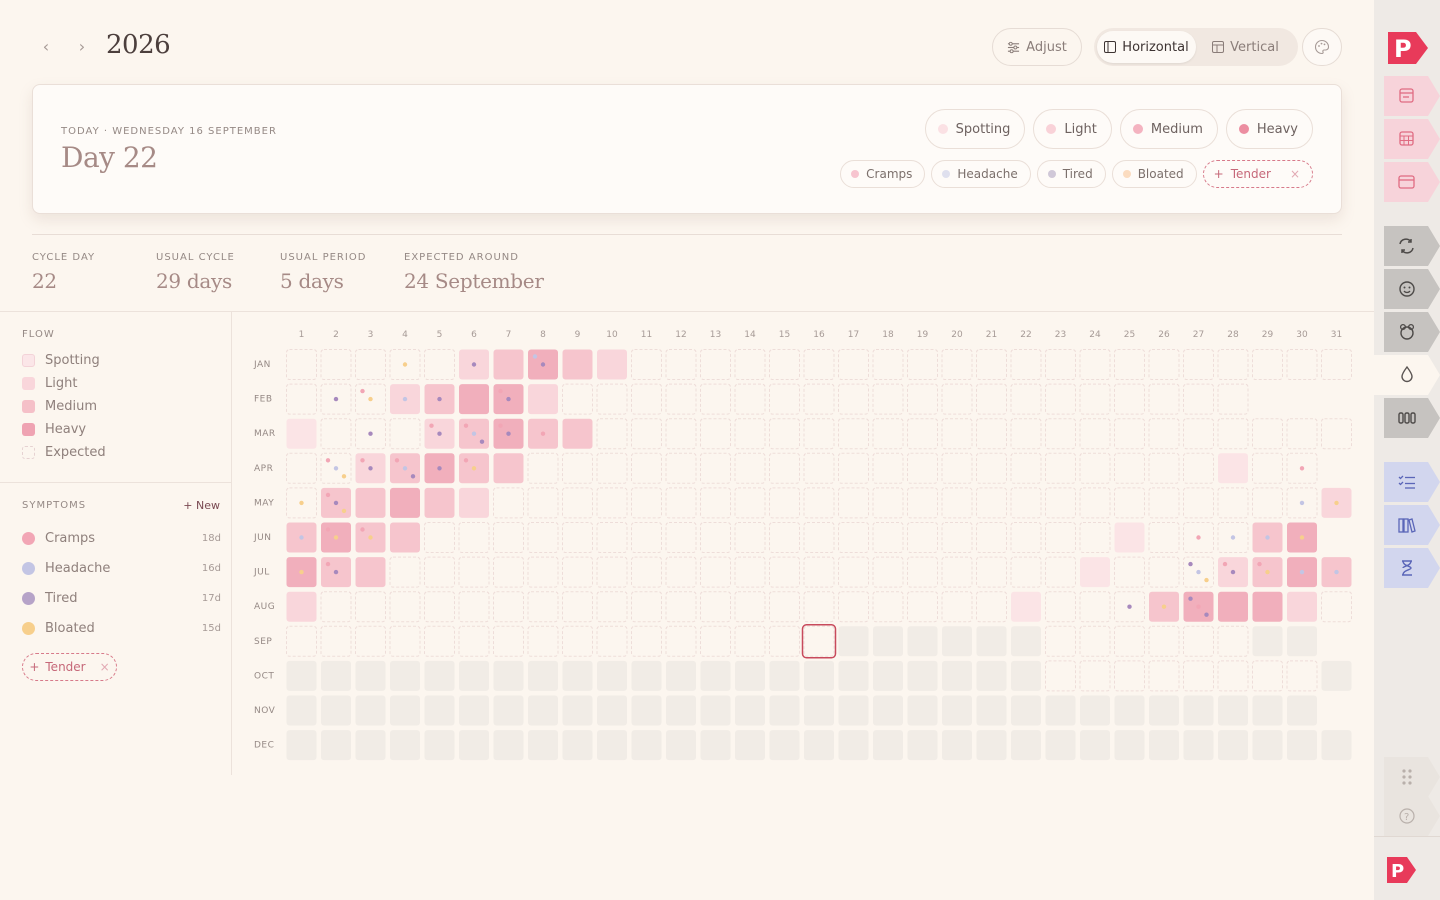 The height and width of the screenshot is (900, 1440). Describe the element at coordinates (1412, 139) in the screenshot. I see `rail-tab-calendar-grid` at that location.